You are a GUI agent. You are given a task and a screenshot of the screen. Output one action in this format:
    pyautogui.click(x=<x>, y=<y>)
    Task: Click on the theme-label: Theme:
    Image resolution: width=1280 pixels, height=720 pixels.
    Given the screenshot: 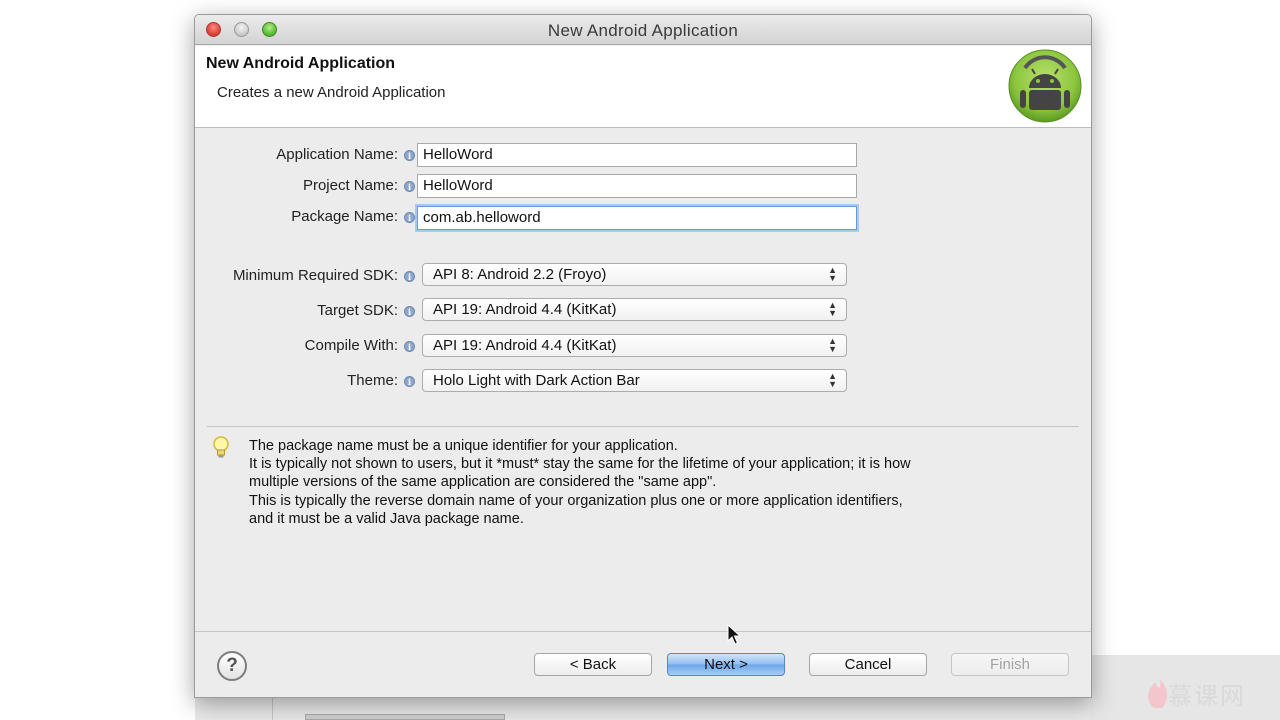 What is the action you would take?
    pyautogui.click(x=372, y=380)
    